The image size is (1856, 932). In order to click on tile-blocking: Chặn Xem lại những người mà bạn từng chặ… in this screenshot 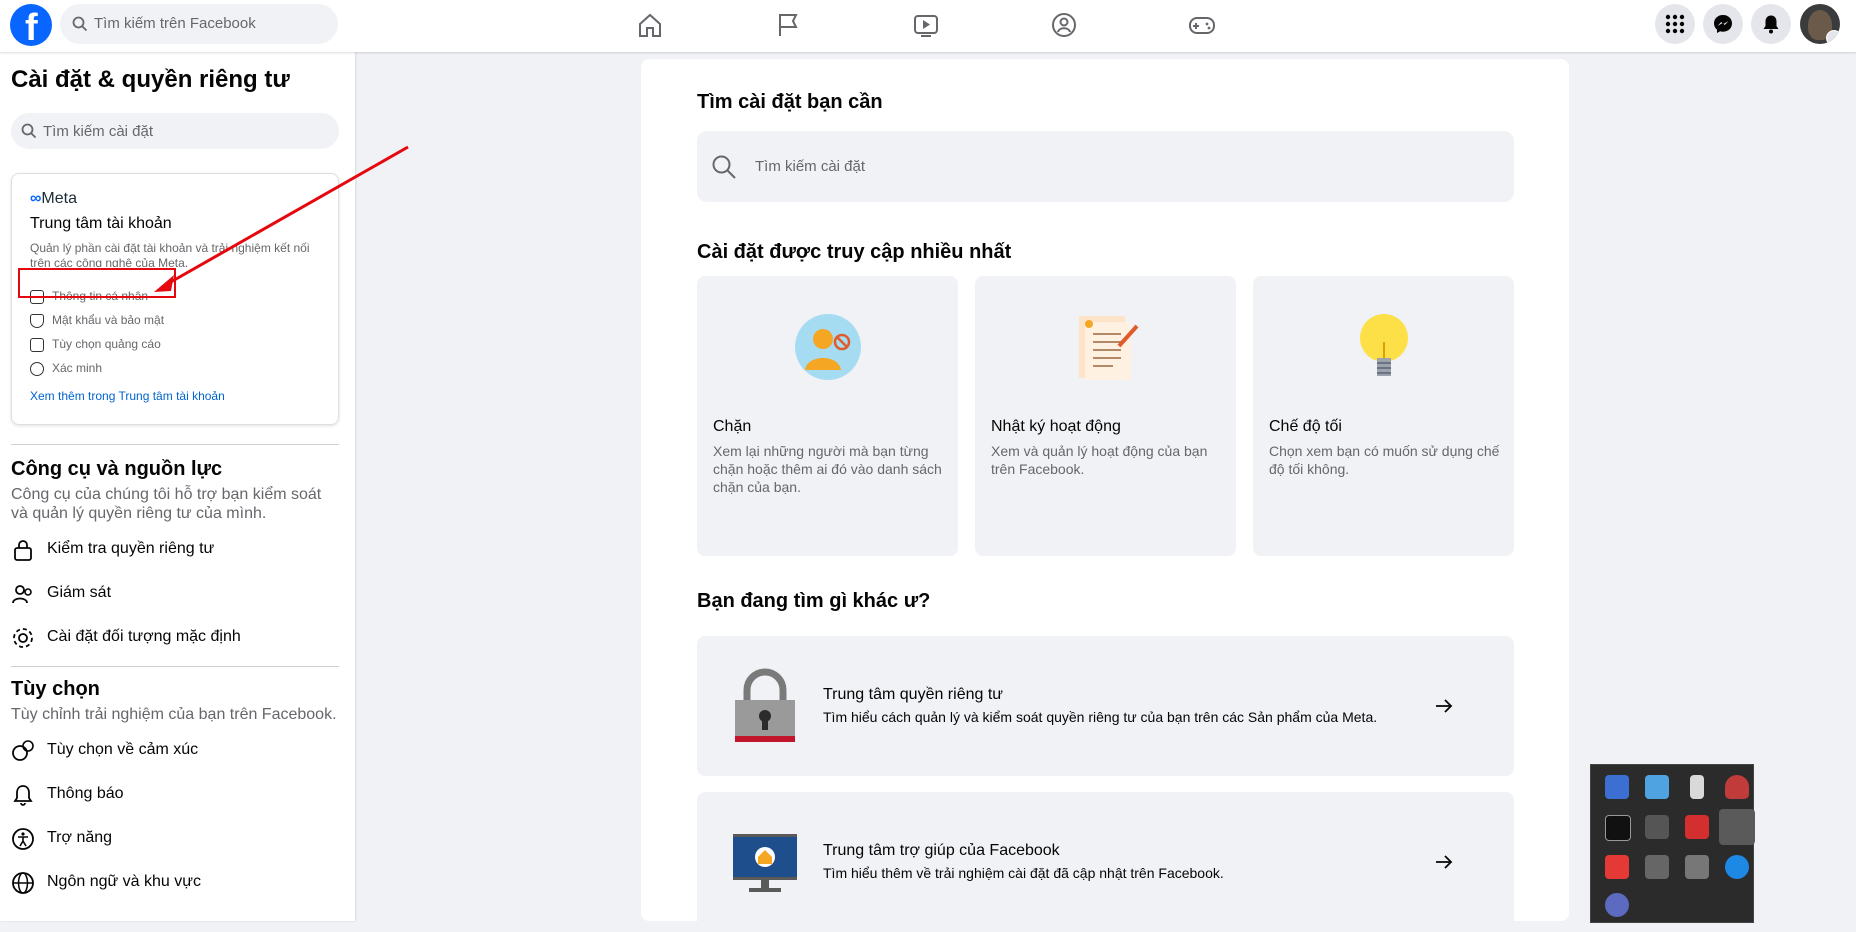, I will do `click(827, 416)`.